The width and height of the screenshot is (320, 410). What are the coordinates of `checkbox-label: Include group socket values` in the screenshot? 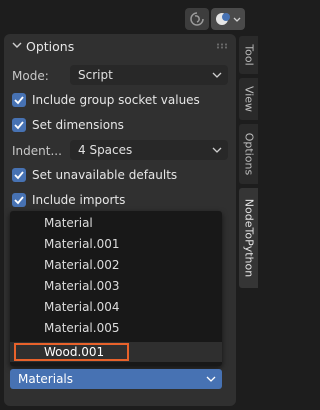 It's located at (116, 100).